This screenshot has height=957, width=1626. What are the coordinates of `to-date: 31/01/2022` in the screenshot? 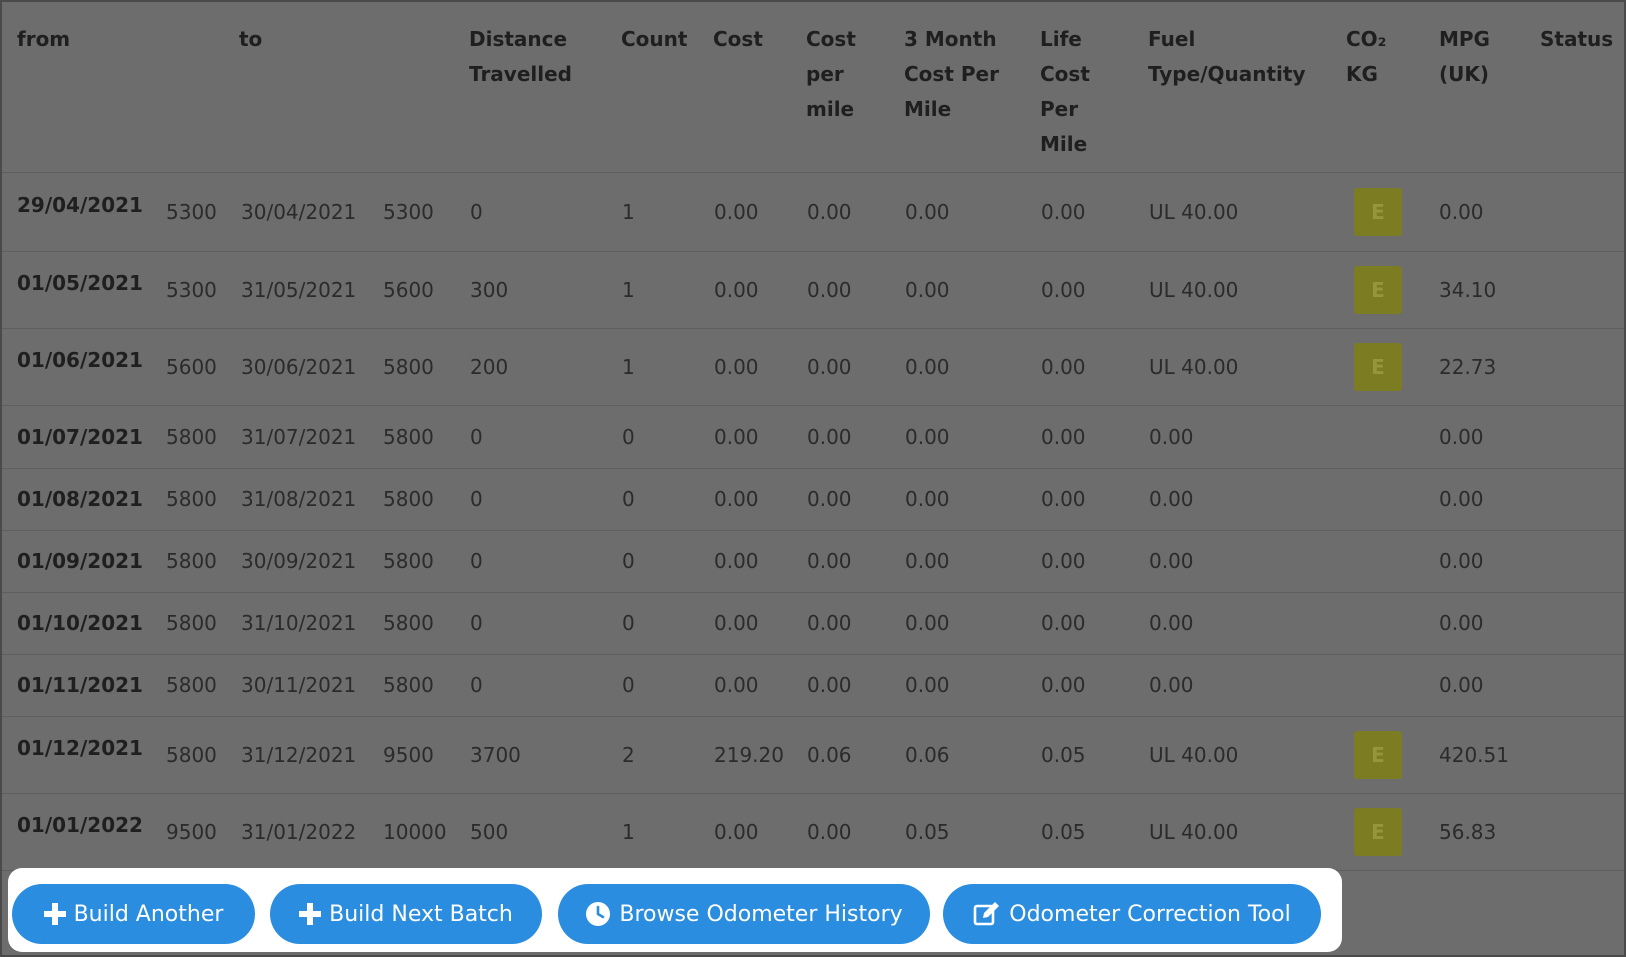 It's located at (299, 832).